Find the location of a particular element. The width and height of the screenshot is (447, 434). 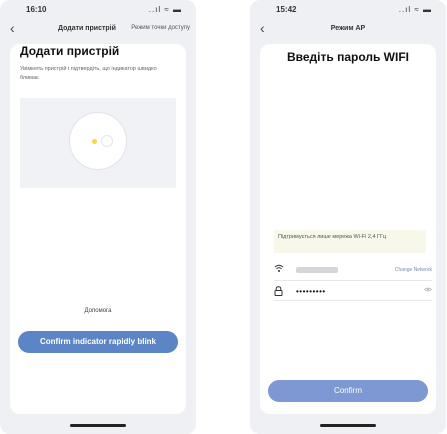

help-link: Допомога is located at coordinates (98, 311).